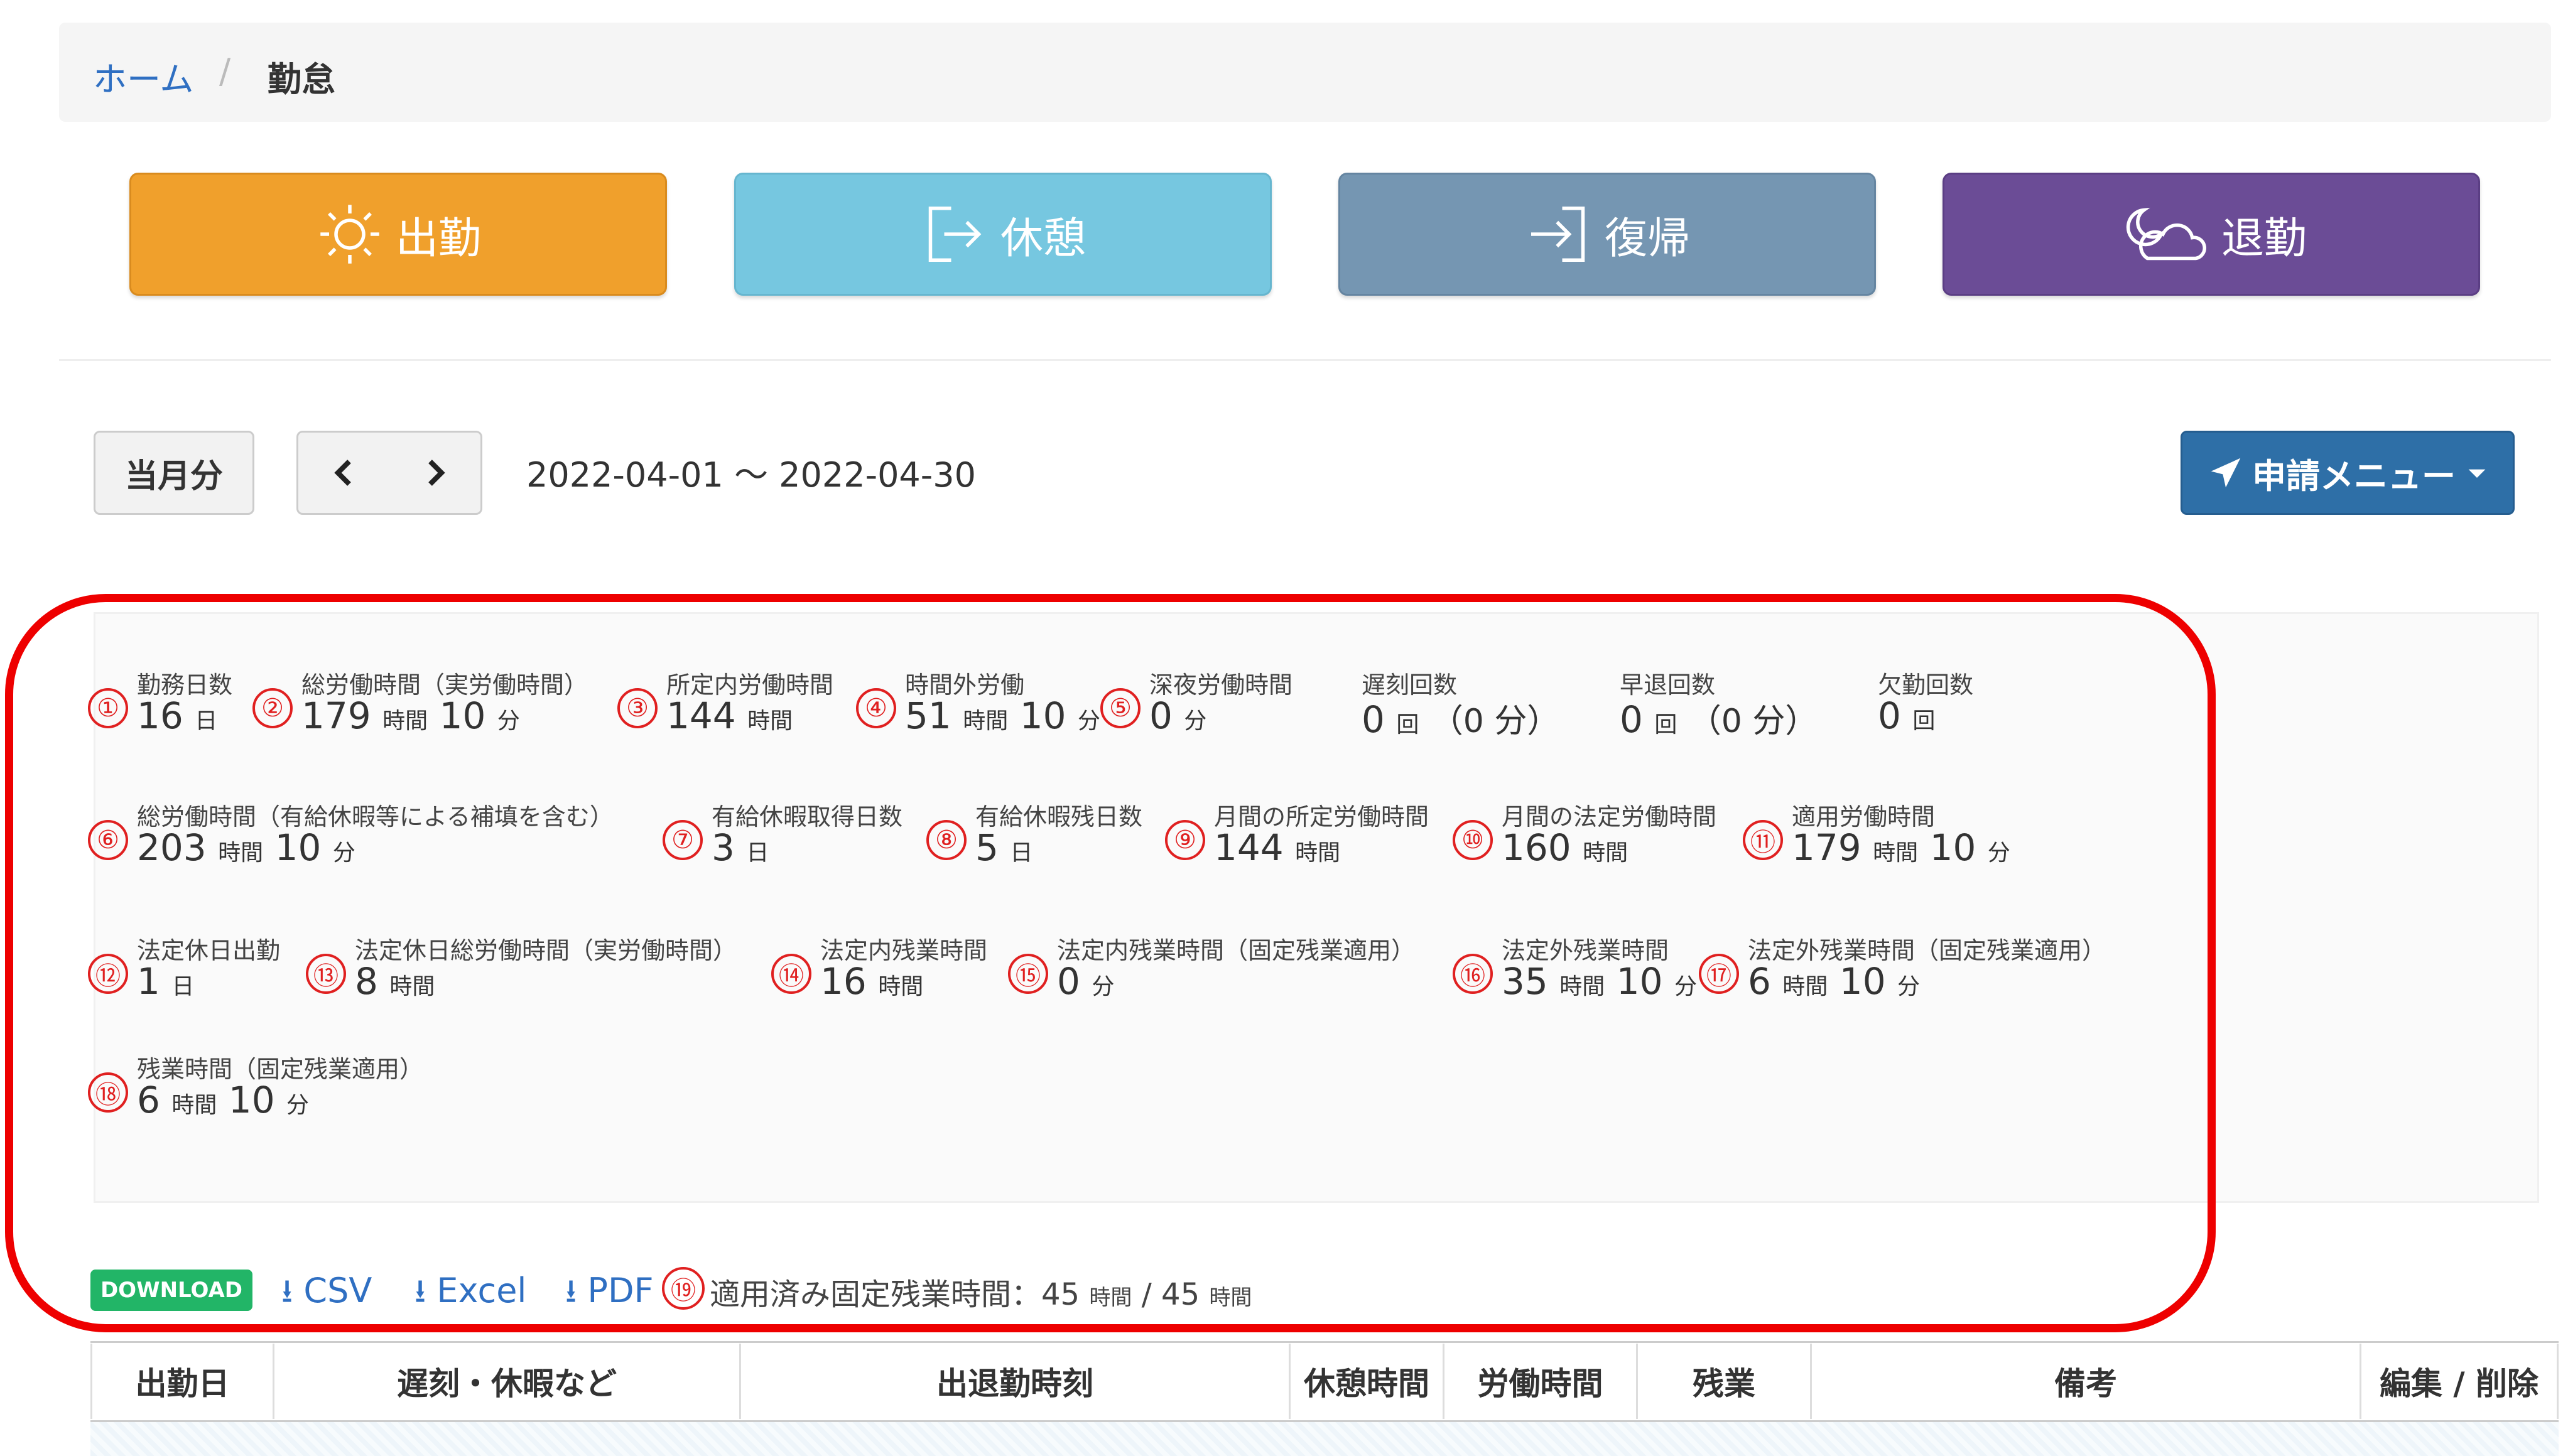  What do you see at coordinates (174, 473) in the screenshot?
I see `current-month-button: 当月分` at bounding box center [174, 473].